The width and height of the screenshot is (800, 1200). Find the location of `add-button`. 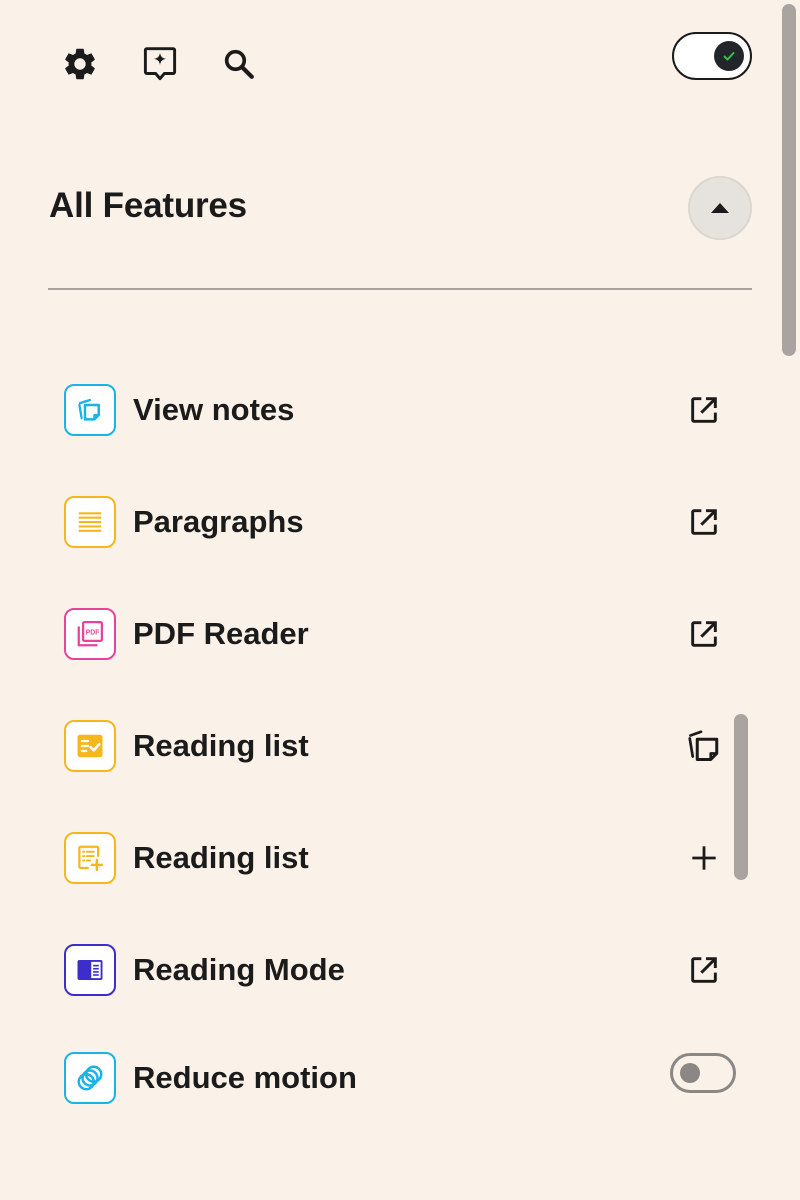

add-button is located at coordinates (704, 858).